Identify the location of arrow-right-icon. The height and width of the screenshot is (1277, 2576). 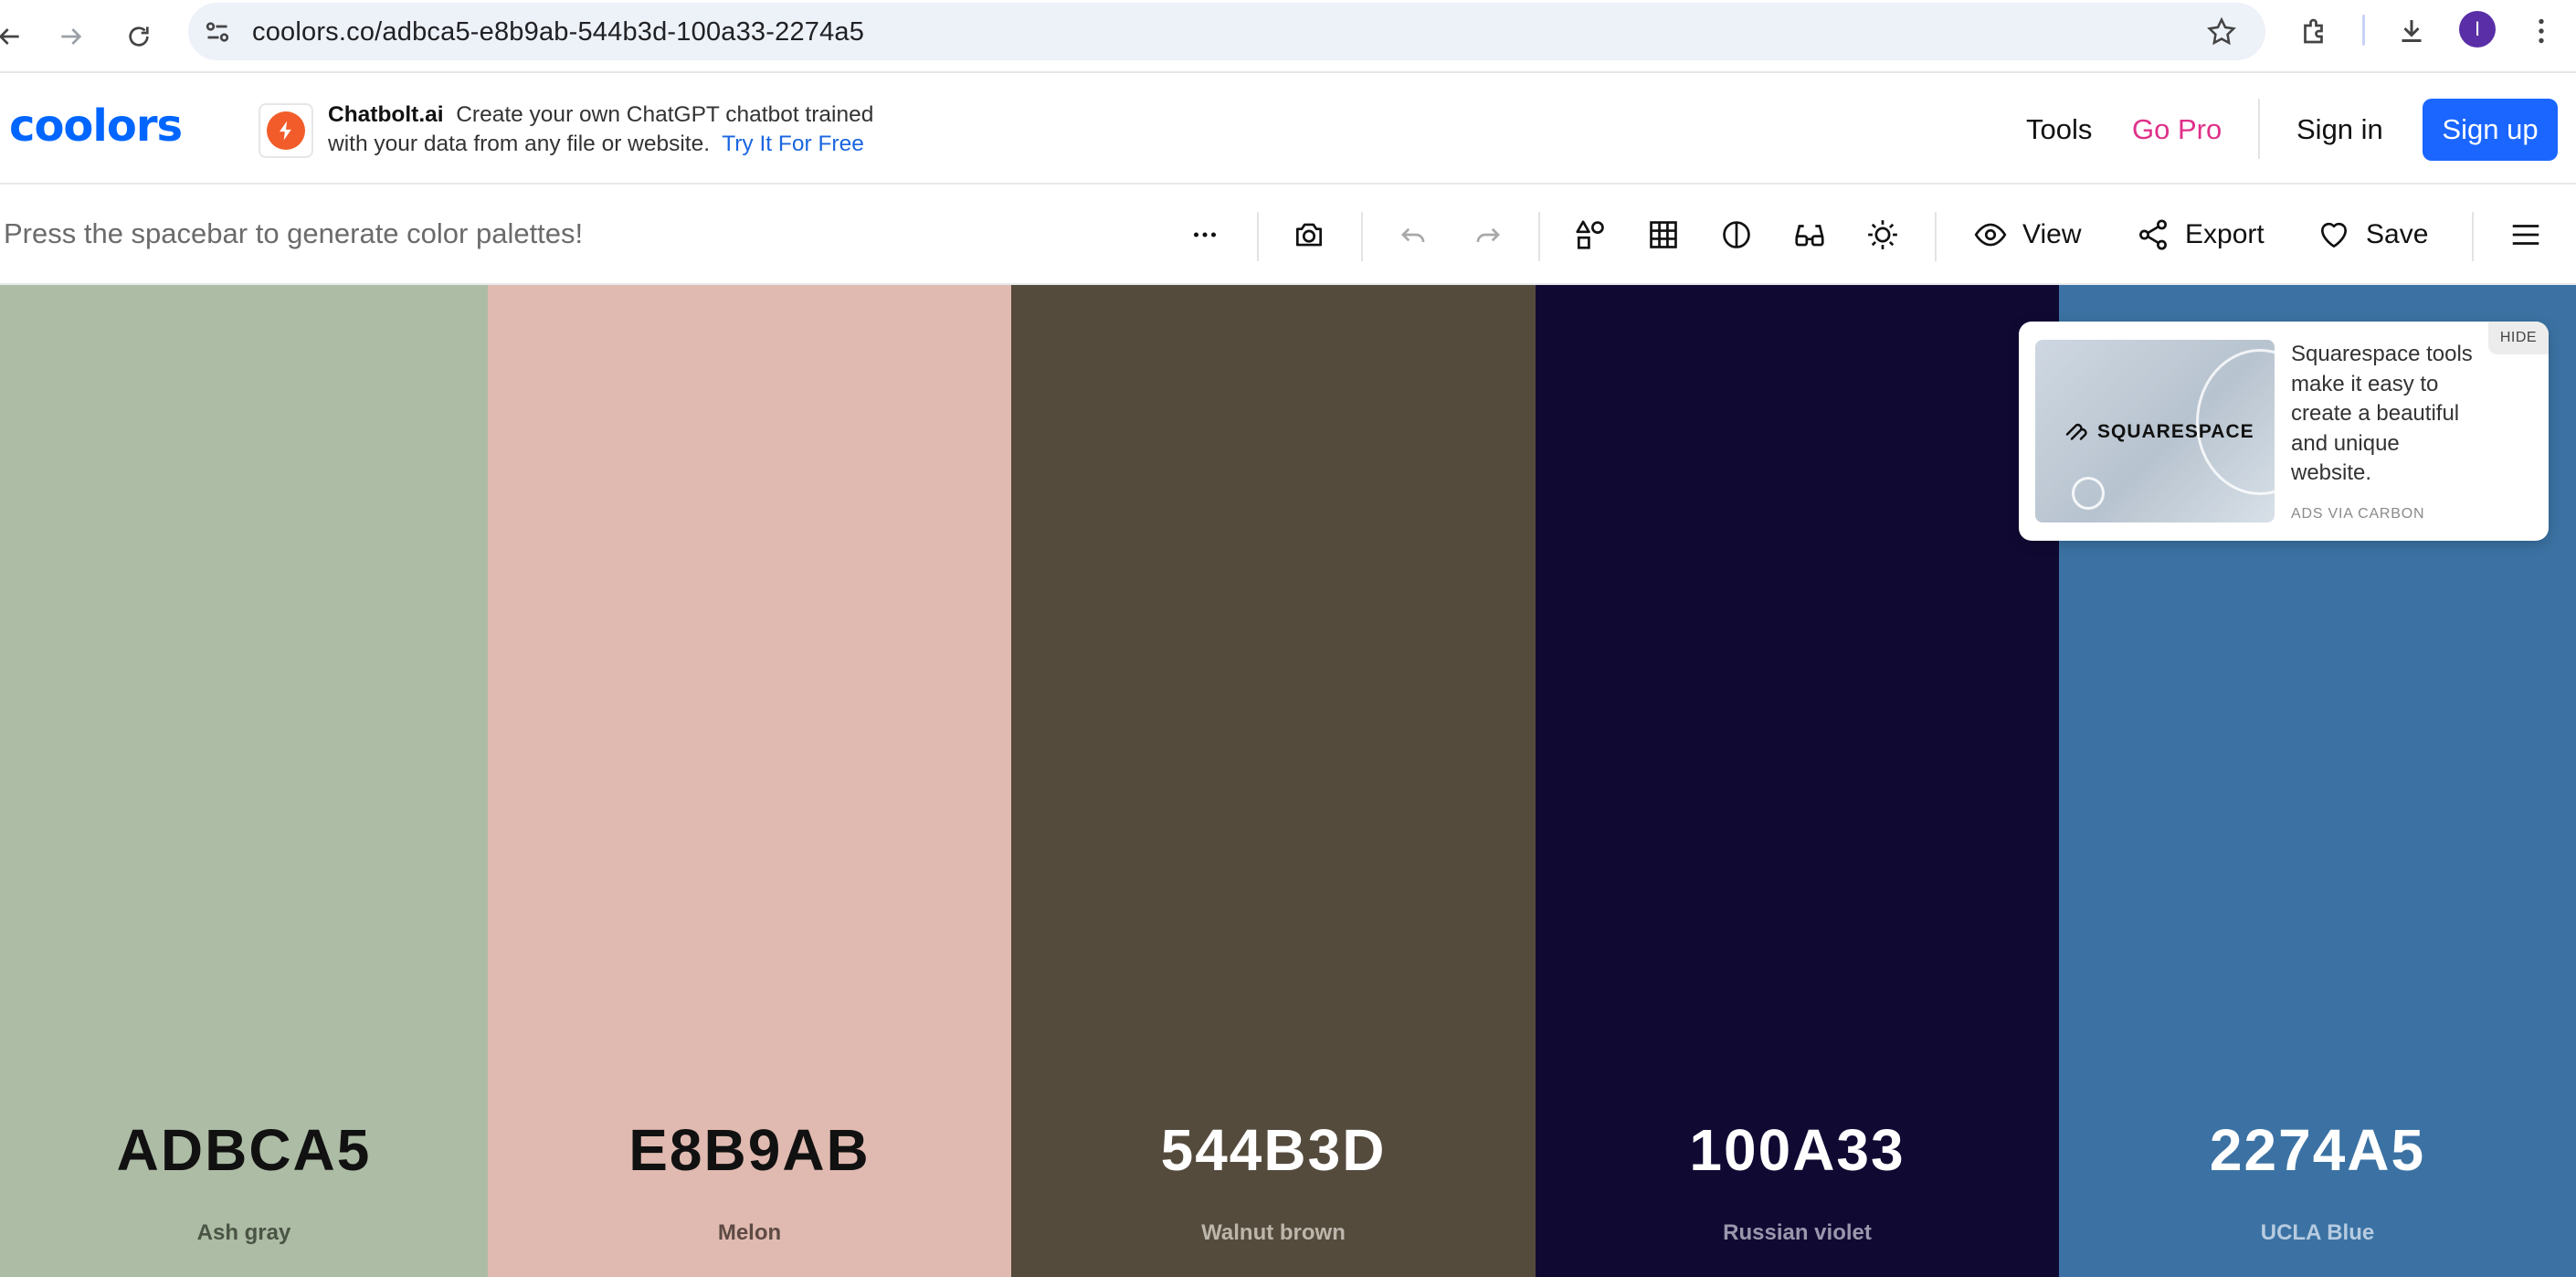
(71, 36).